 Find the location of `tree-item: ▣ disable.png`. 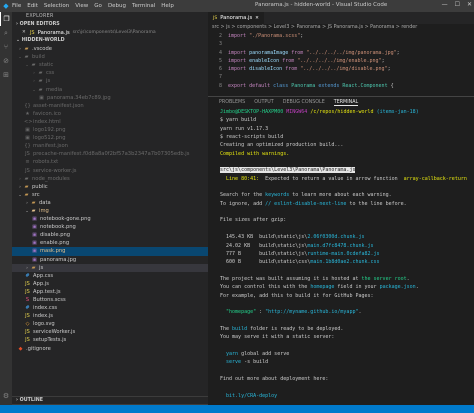

tree-item: ▣ disable.png is located at coordinates (110, 235).